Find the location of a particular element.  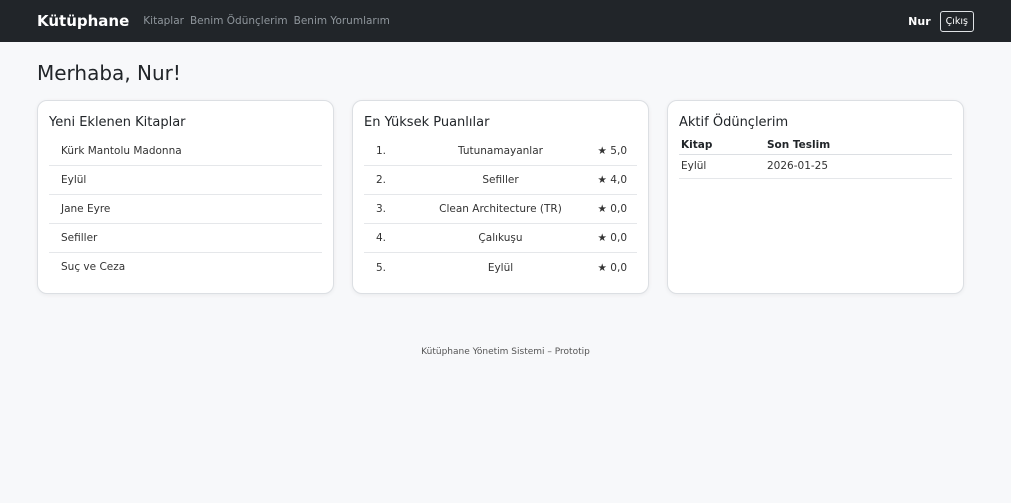

loan-due-cell: 2026-01-25 is located at coordinates (858, 166).